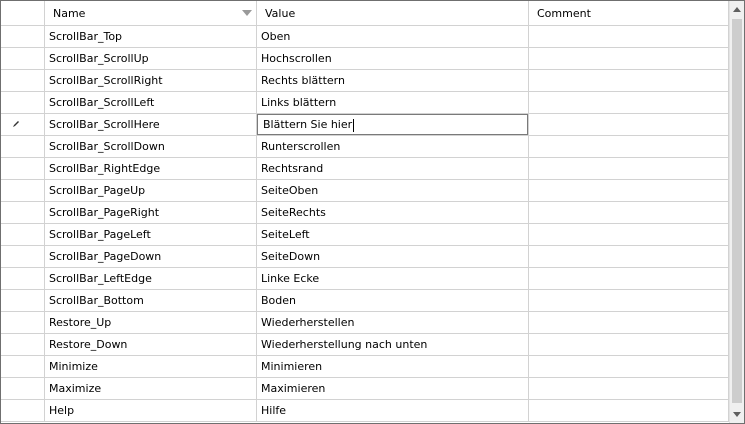  What do you see at coordinates (23, 13) in the screenshot?
I see `header-selector-cell` at bounding box center [23, 13].